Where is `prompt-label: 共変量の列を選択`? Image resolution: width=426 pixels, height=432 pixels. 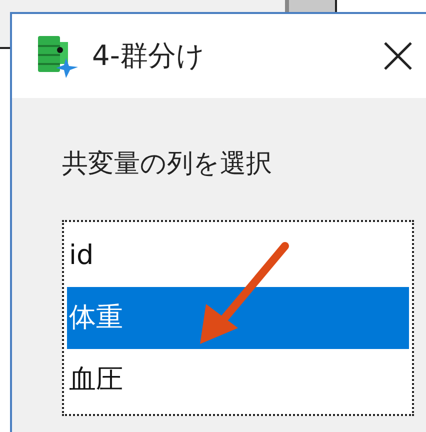 prompt-label: 共変量の列を選択 is located at coordinates (167, 164).